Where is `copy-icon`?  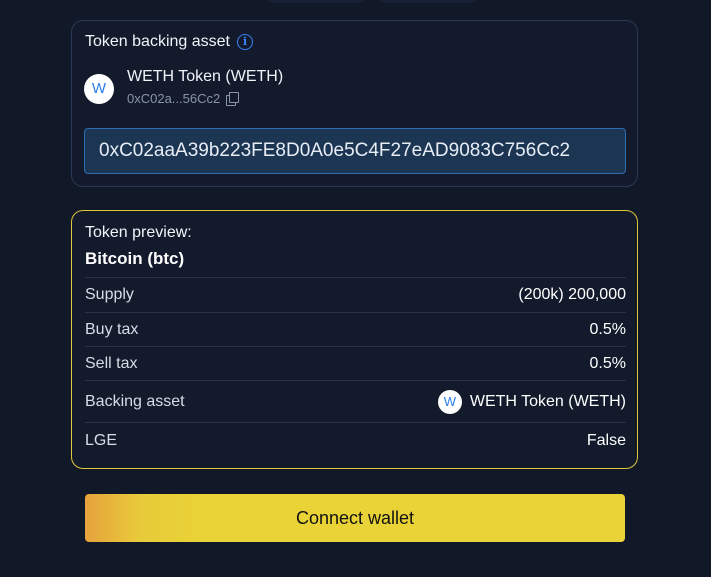 copy-icon is located at coordinates (233, 99).